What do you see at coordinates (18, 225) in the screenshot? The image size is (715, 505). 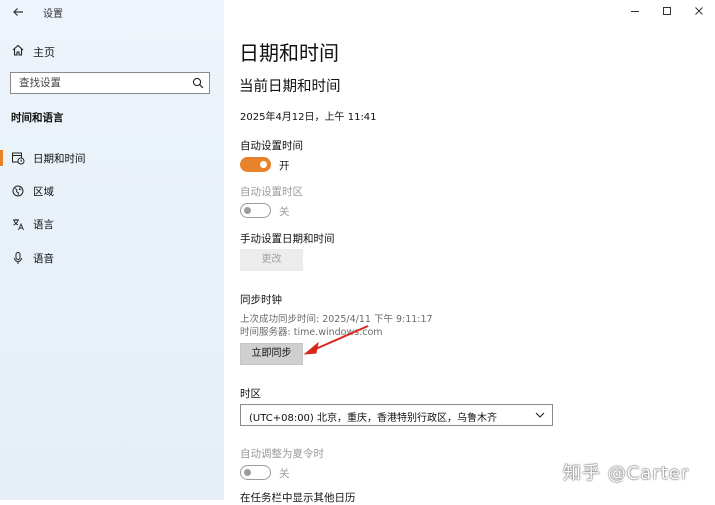 I see `language-icon` at bounding box center [18, 225].